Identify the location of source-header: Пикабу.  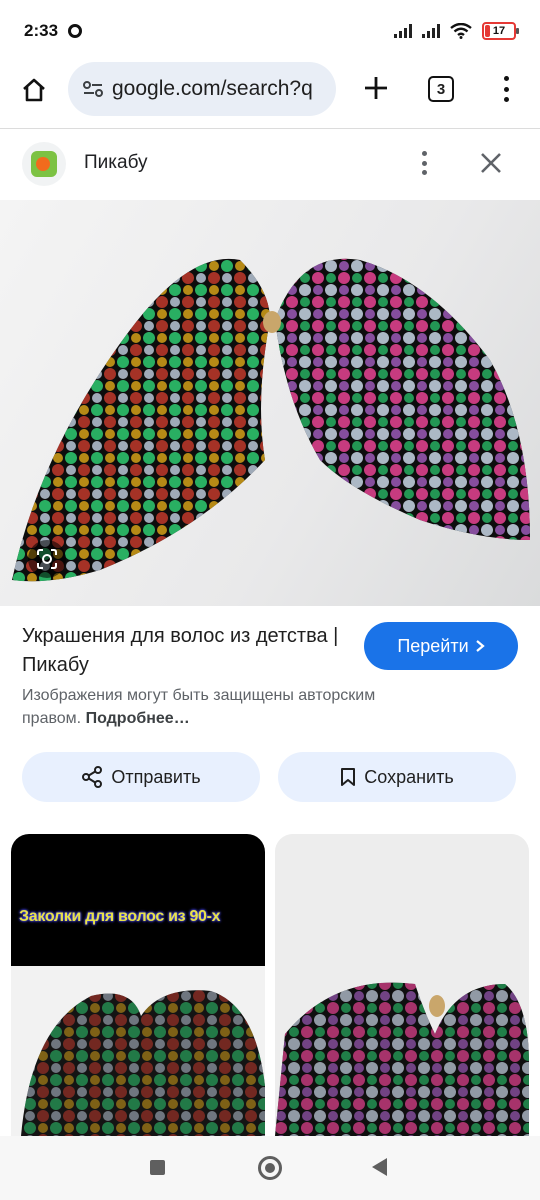
(270, 164).